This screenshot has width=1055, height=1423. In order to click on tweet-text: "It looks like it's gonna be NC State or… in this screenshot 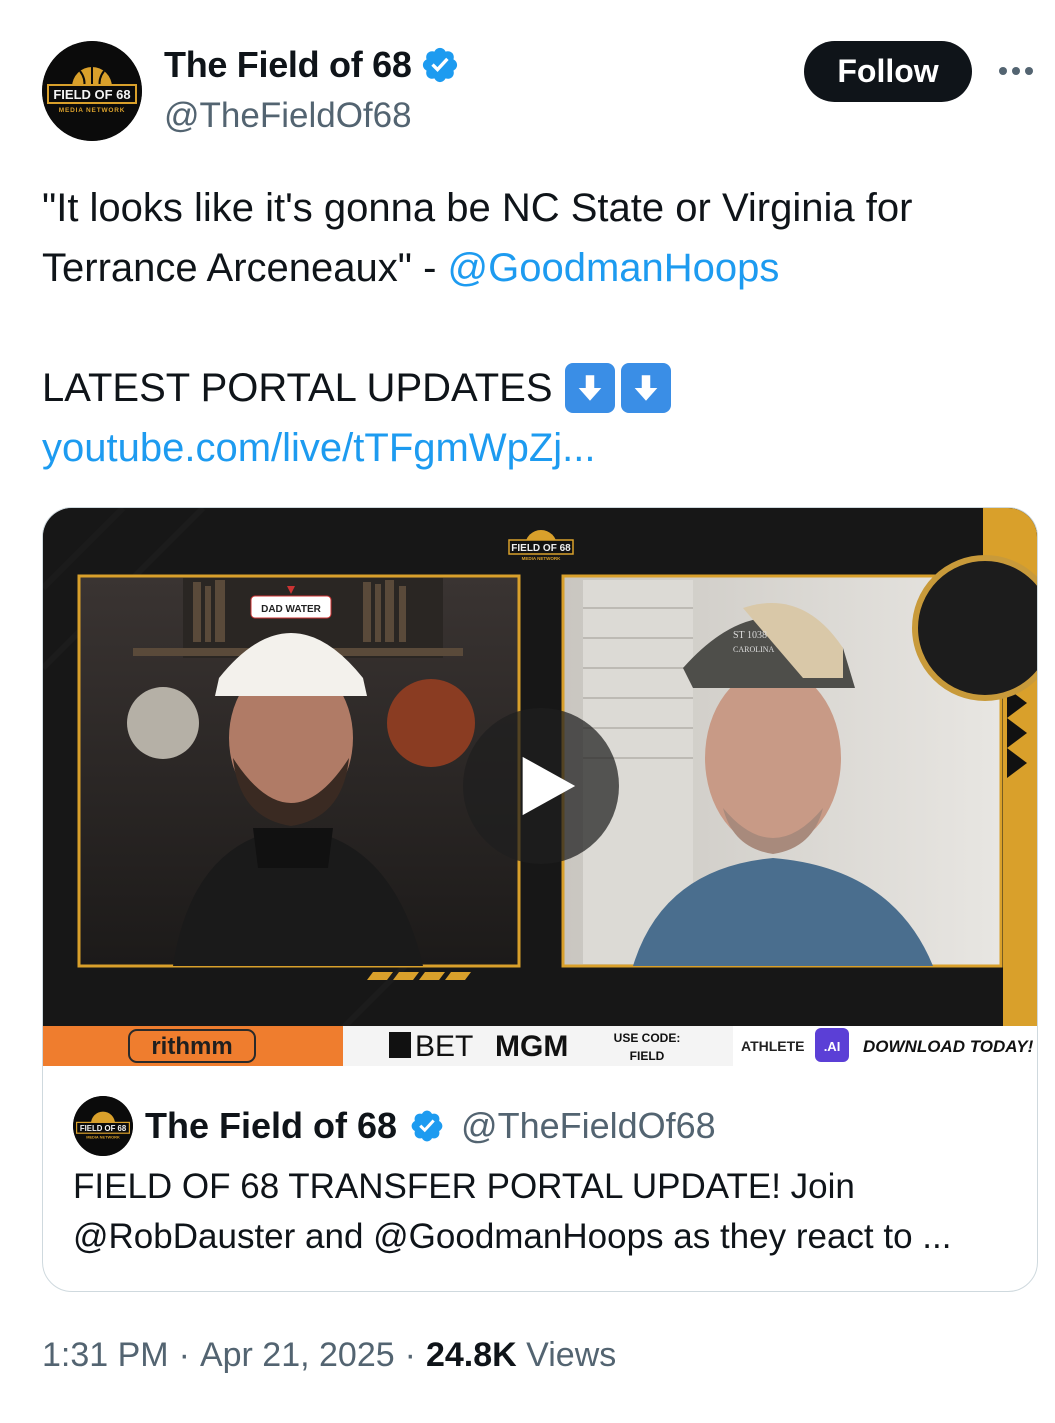, I will do `click(537, 238)`.